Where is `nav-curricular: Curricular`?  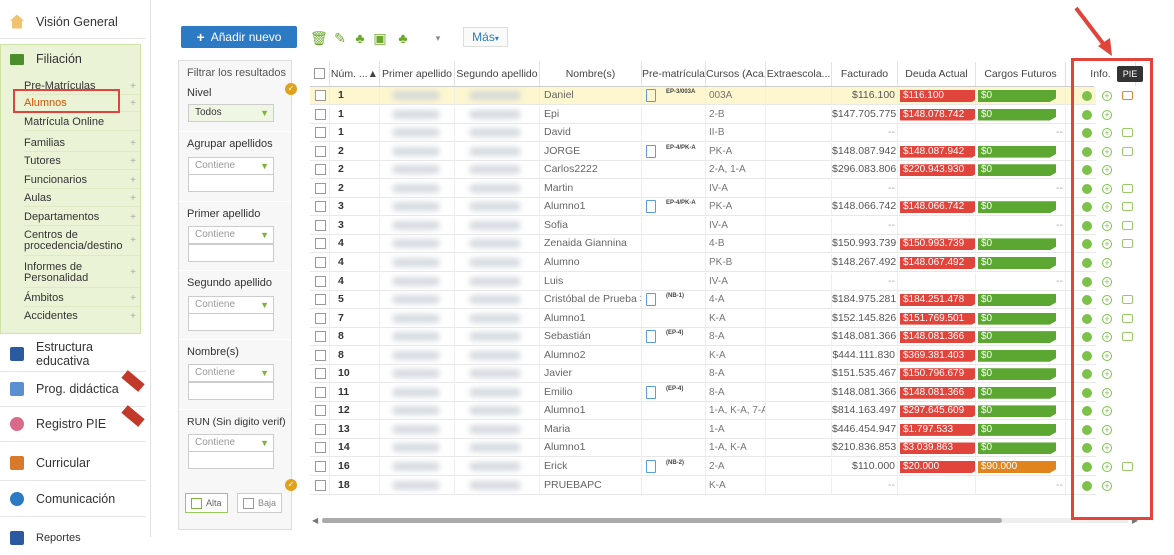
nav-curricular: Curricular is located at coordinates (73, 463).